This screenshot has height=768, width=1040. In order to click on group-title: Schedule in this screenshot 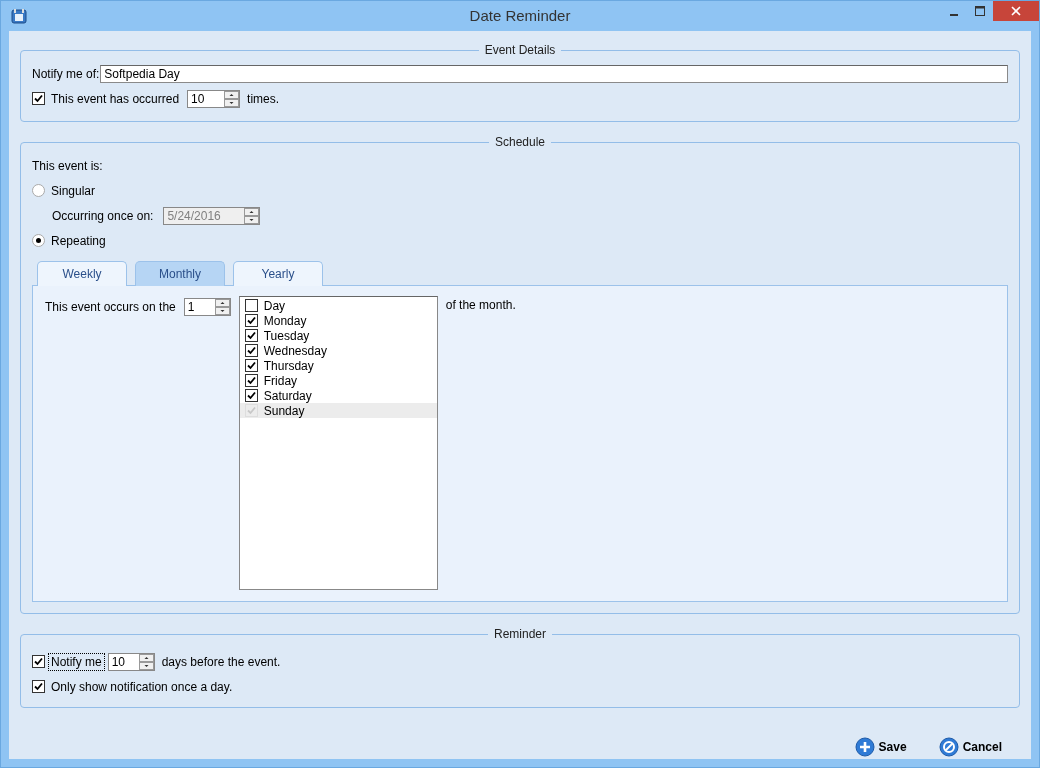, I will do `click(519, 142)`.